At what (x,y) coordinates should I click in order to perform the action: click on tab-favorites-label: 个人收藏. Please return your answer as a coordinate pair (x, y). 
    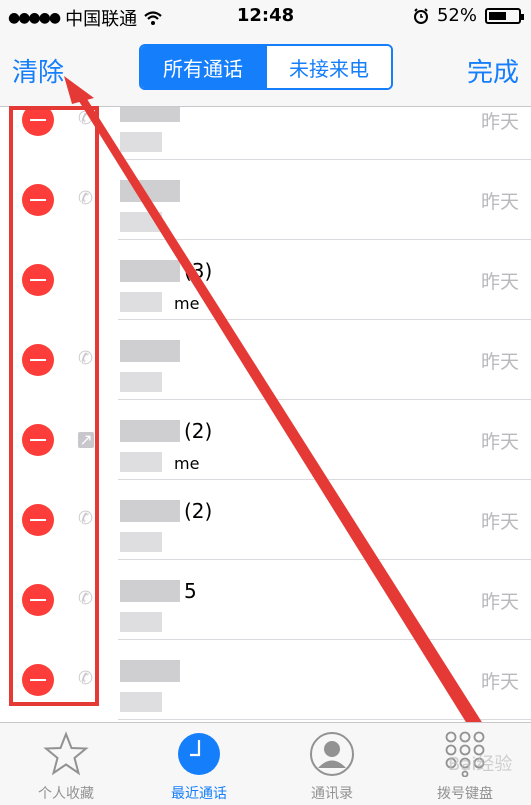
    Looking at the image, I should click on (66, 794).